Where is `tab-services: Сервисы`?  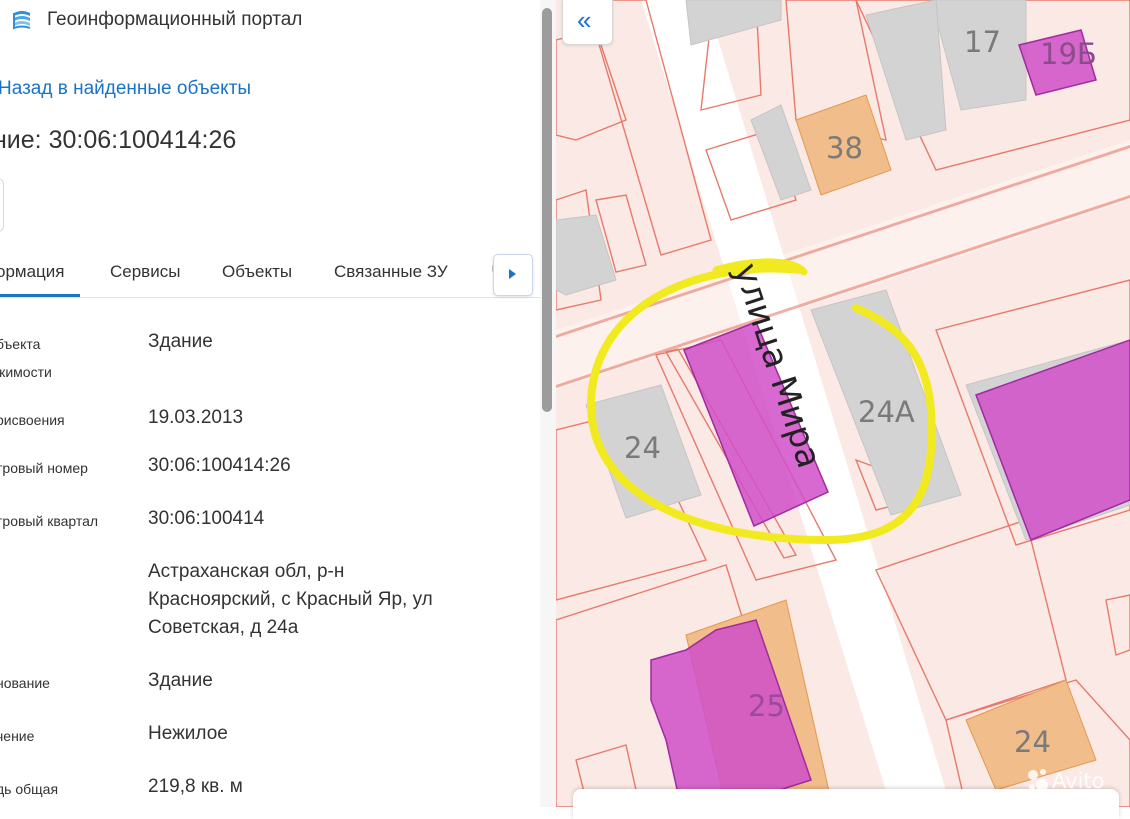
tab-services: Сервисы is located at coordinates (145, 272).